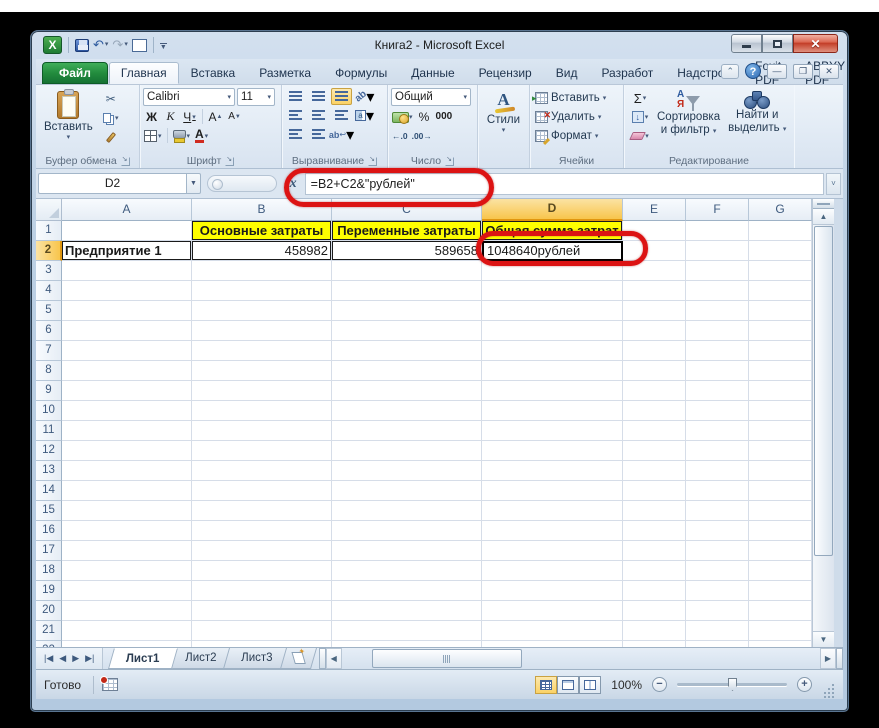 This screenshot has width=879, height=728. Describe the element at coordinates (780, 411) in the screenshot. I see `cell-G10` at that location.